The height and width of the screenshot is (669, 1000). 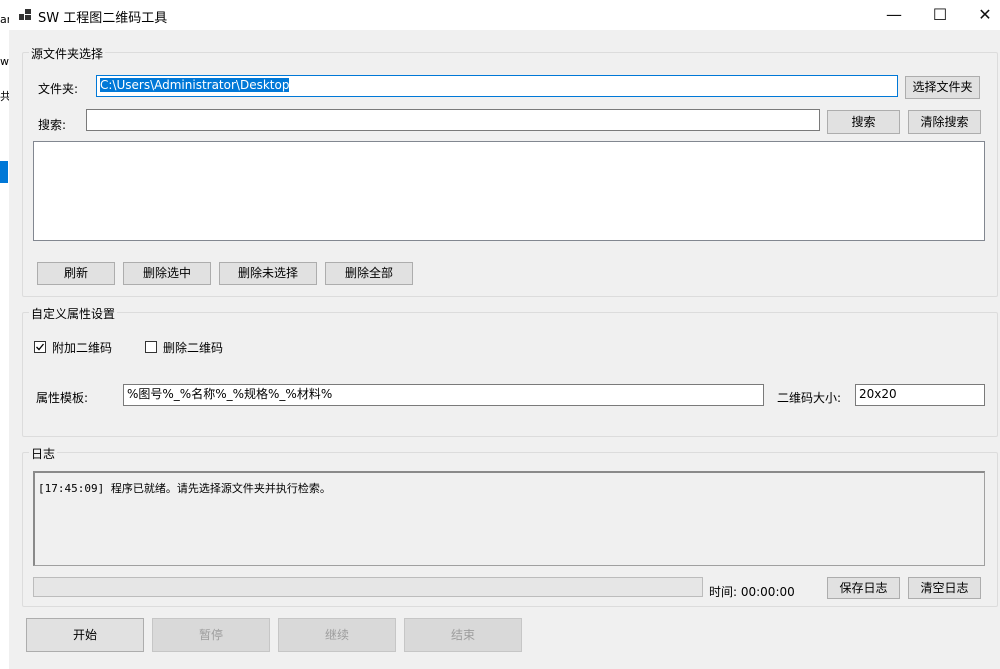 What do you see at coordinates (103, 18) in the screenshot?
I see `window-title: SW 工程图二维码工具` at bounding box center [103, 18].